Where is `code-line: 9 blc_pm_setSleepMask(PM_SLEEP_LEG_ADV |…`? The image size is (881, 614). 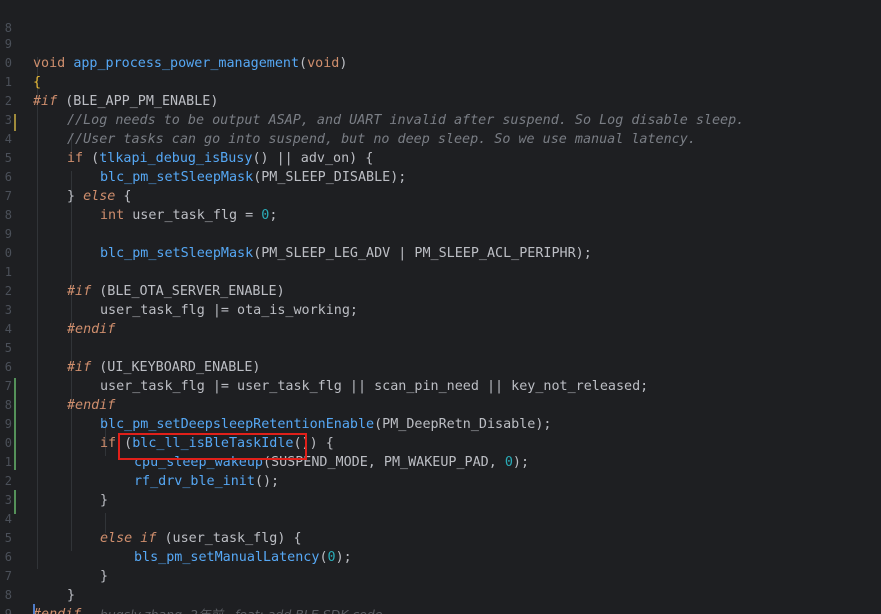
code-line: 9 blc_pm_setSleepMask(PM_SLEEP_LEG_ADV |… is located at coordinates (440, 233).